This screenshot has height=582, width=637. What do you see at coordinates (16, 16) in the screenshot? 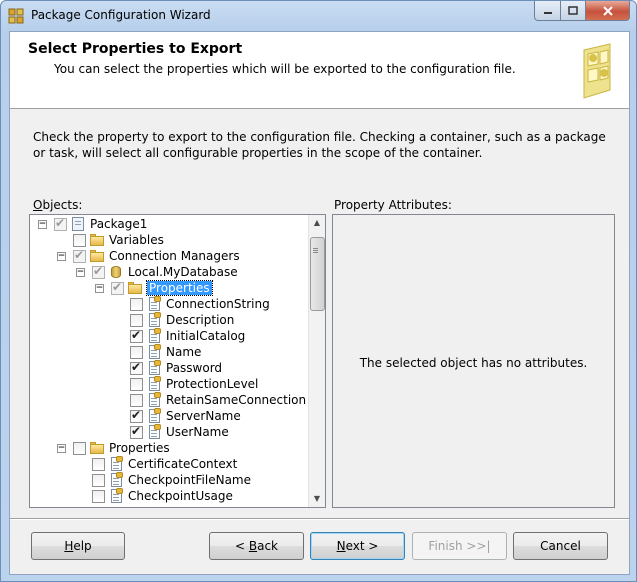
I see `package-wizard-icon` at bounding box center [16, 16].